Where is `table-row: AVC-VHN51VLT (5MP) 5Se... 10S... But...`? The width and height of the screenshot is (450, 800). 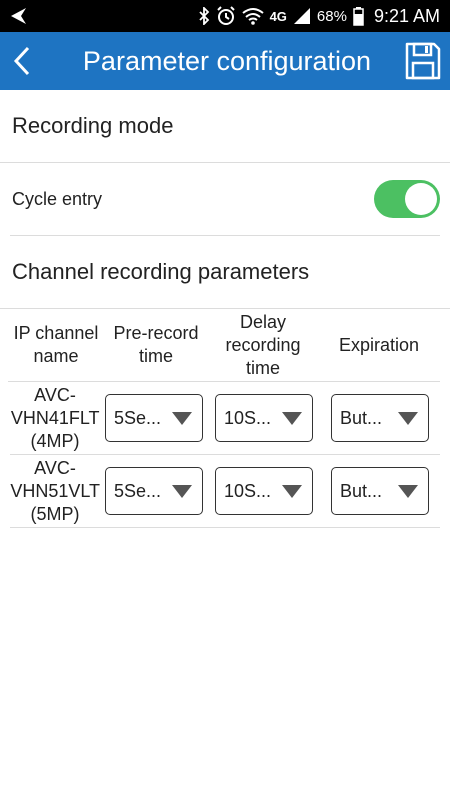 table-row: AVC-VHN51VLT (5MP) 5Se... 10S... But... is located at coordinates (225, 491).